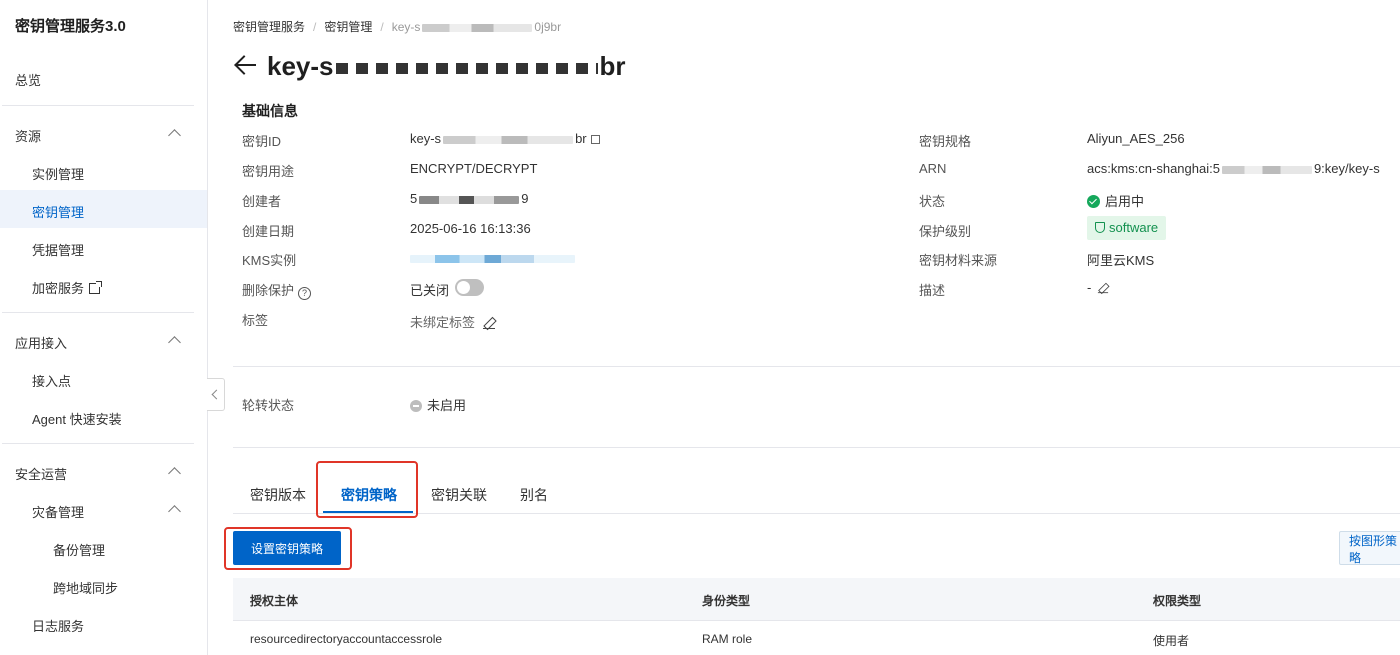 The image size is (1400, 655). I want to click on sidebar-group-security-ops: 安全运营, so click(41, 473).